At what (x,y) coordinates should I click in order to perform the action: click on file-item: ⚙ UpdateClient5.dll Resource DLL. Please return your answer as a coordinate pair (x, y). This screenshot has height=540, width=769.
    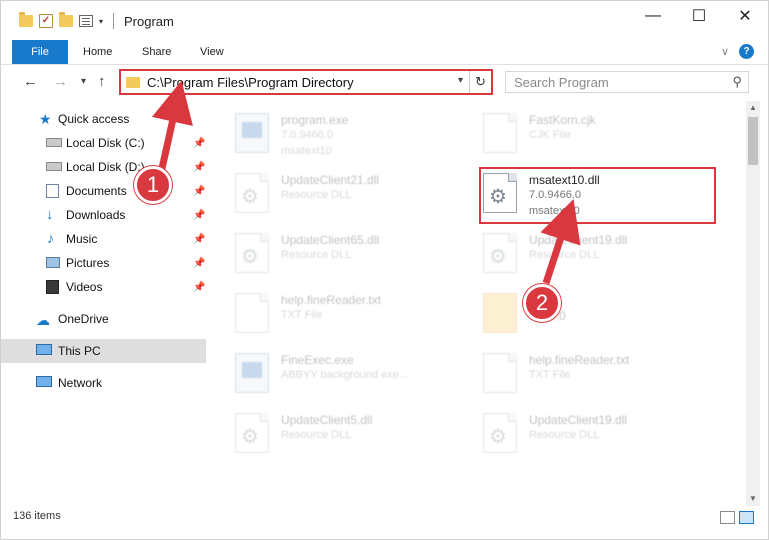
    Looking at the image, I should click on (350, 435).